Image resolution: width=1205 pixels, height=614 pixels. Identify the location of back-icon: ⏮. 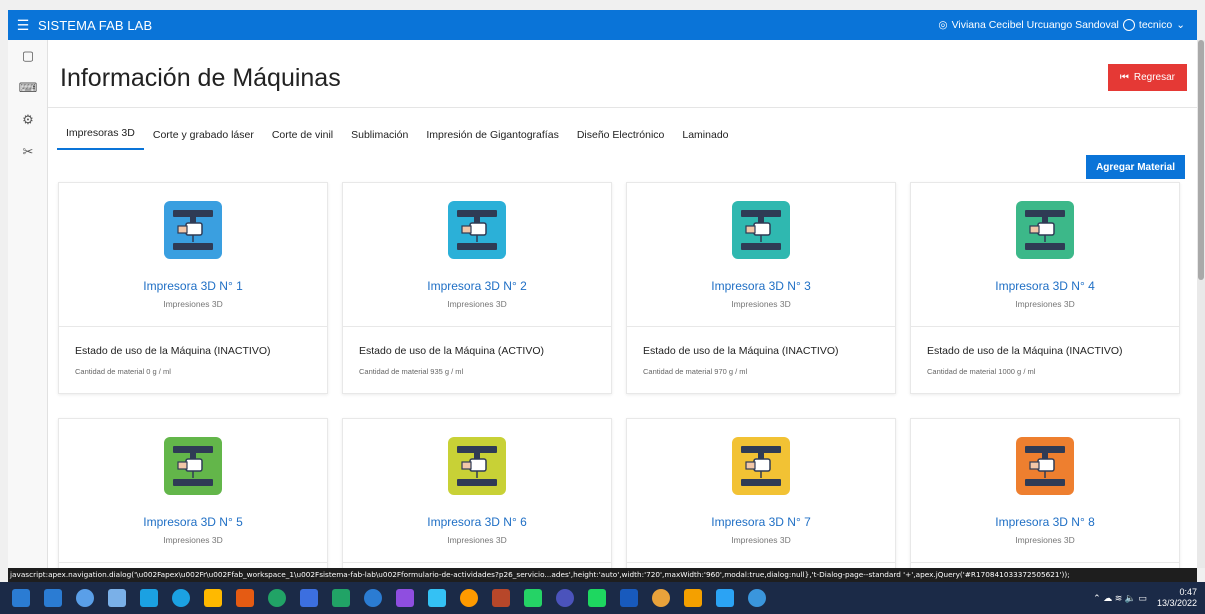
(1124, 77).